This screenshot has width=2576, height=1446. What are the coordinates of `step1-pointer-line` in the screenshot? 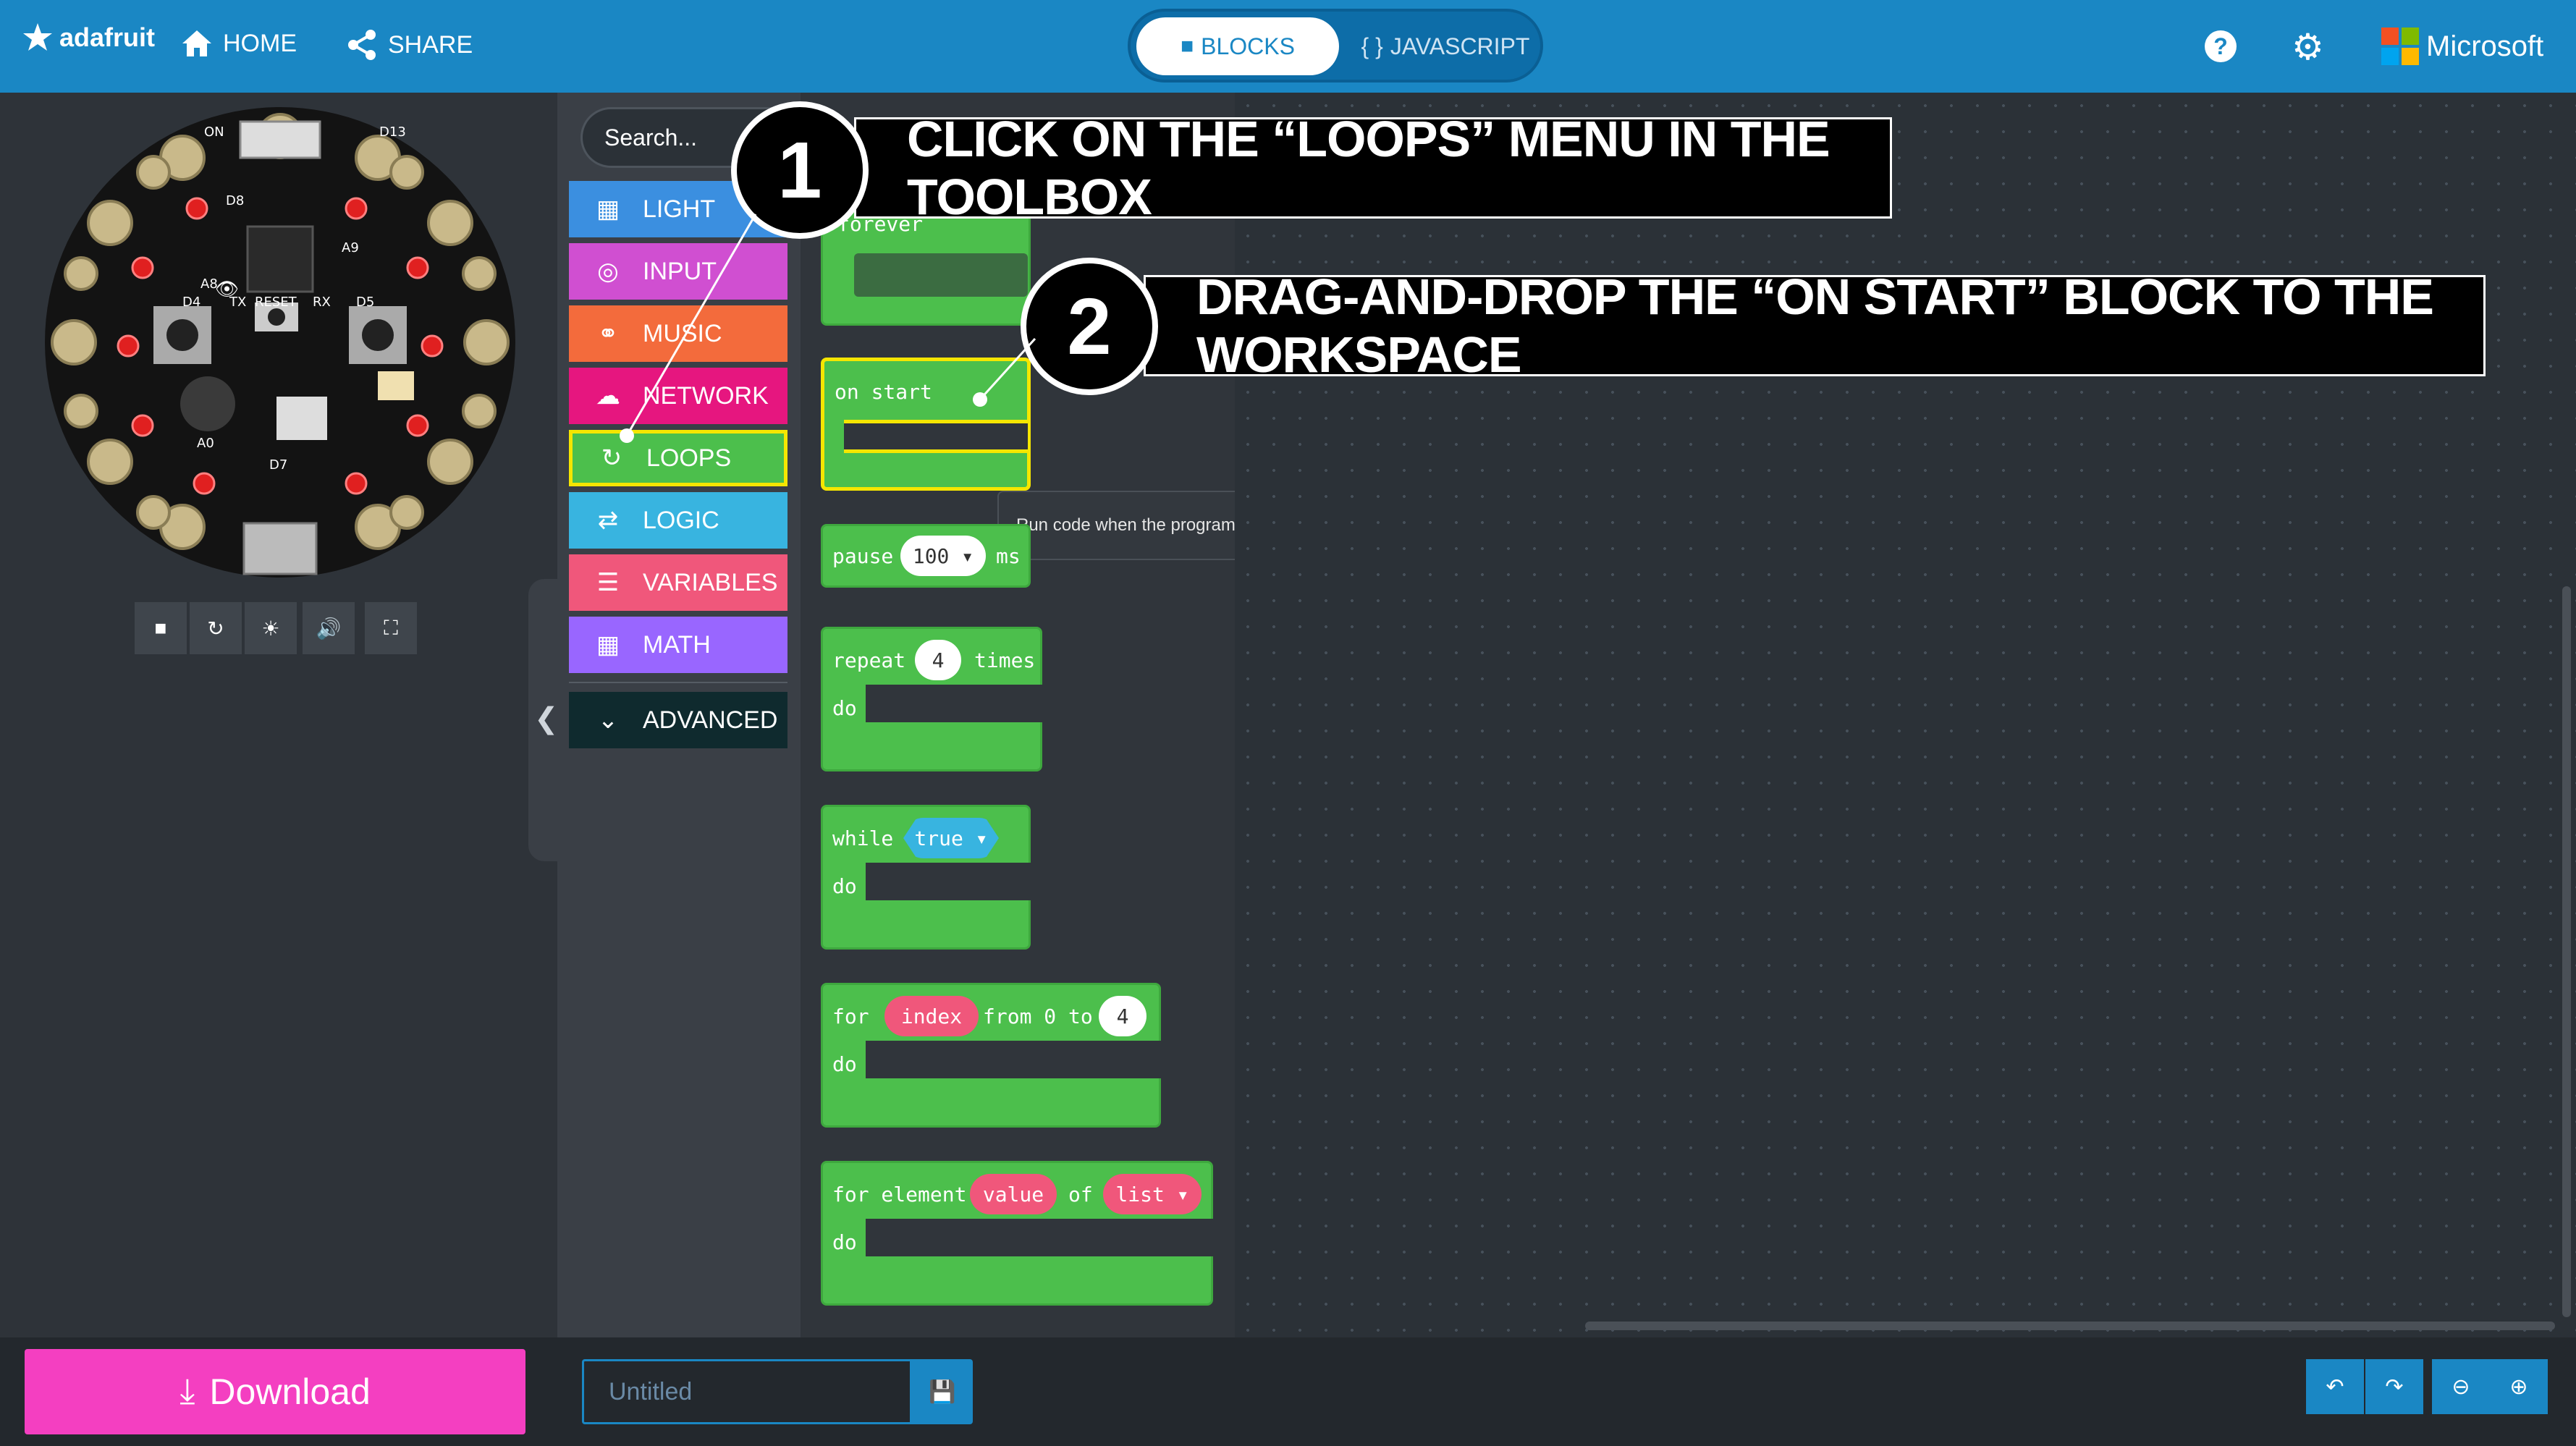 It's located at (691, 324).